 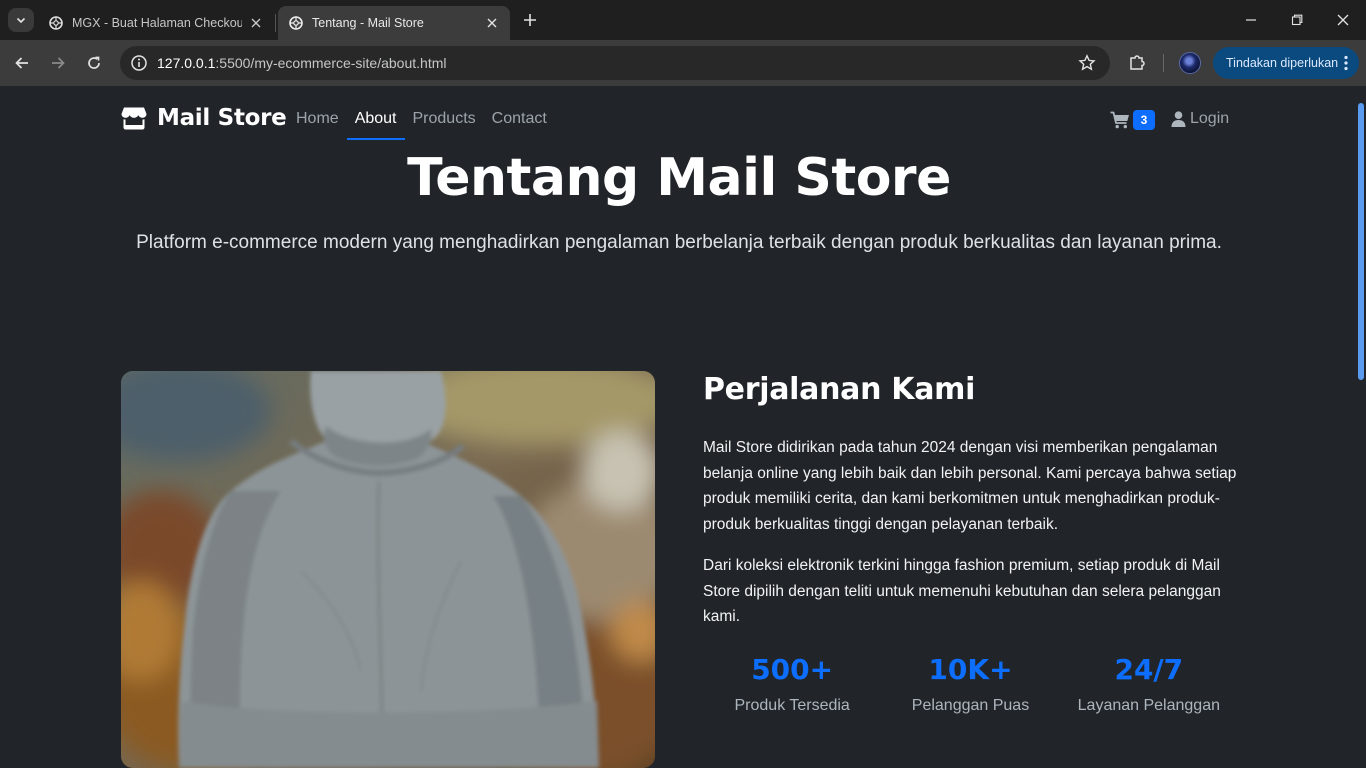 What do you see at coordinates (1210, 118) in the screenshot?
I see `login-label: Login` at bounding box center [1210, 118].